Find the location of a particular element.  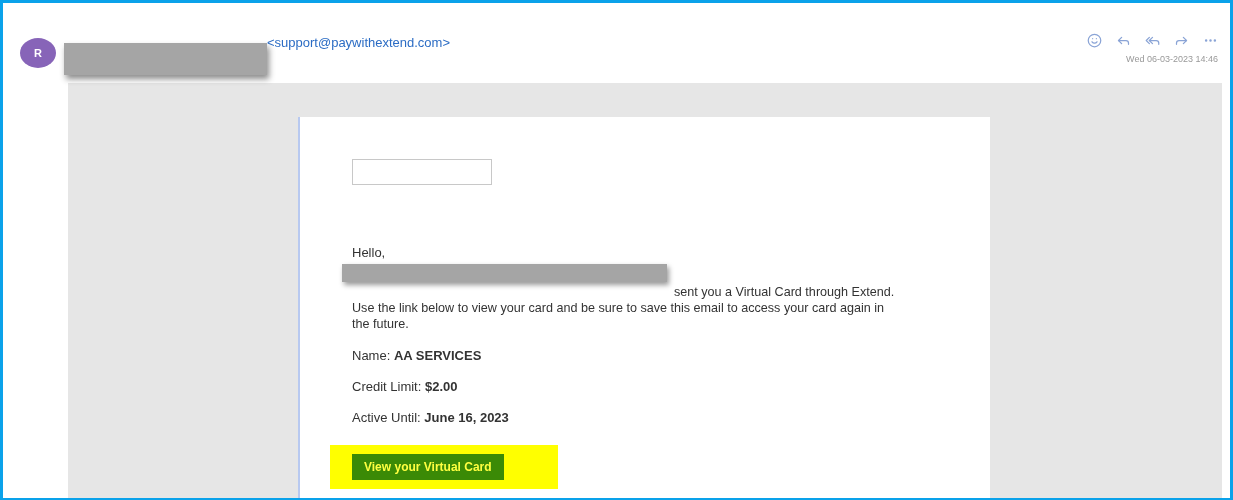

sender-email: <support@paywithextend.com> is located at coordinates (359, 42).